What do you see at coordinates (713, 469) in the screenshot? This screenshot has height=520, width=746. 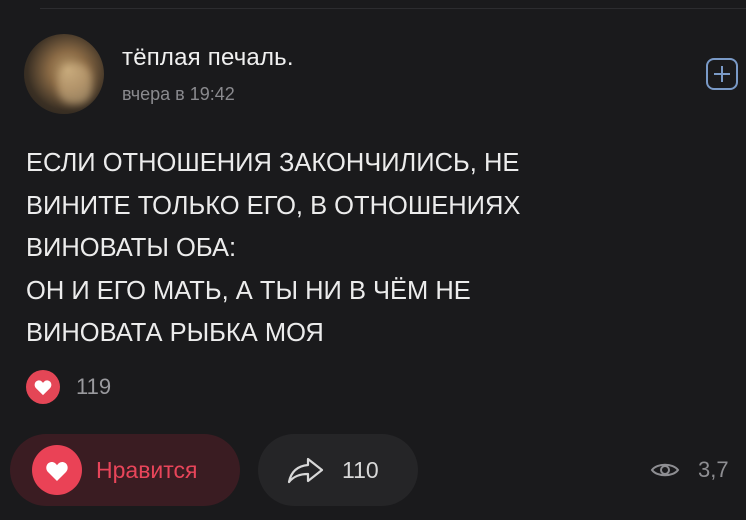 I see `views-count: 3,7` at bounding box center [713, 469].